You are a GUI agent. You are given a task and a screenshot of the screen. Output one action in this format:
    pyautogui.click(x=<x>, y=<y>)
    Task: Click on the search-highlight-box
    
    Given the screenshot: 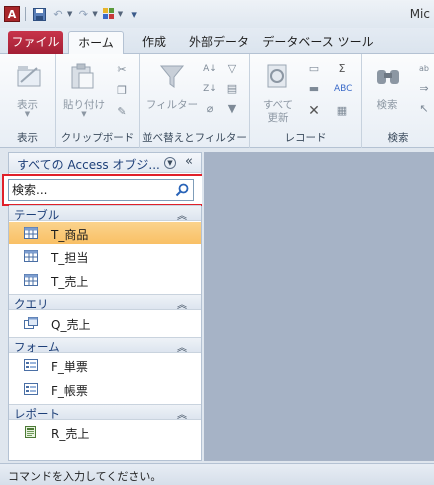 What is the action you would take?
    pyautogui.click(x=103, y=190)
    